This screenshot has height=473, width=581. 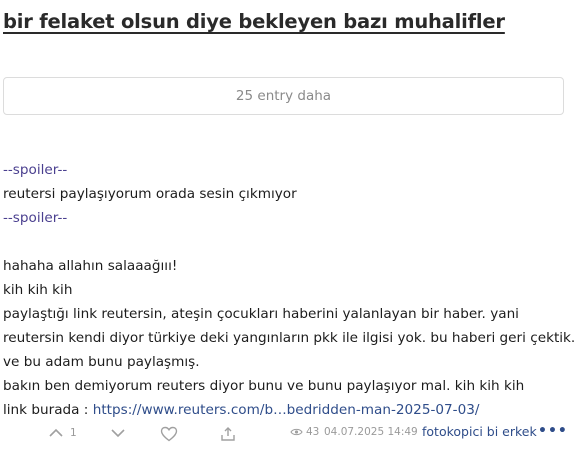 What do you see at coordinates (101, 362) in the screenshot?
I see `entry-line: ve bu adam bunu paylaşmış.` at bounding box center [101, 362].